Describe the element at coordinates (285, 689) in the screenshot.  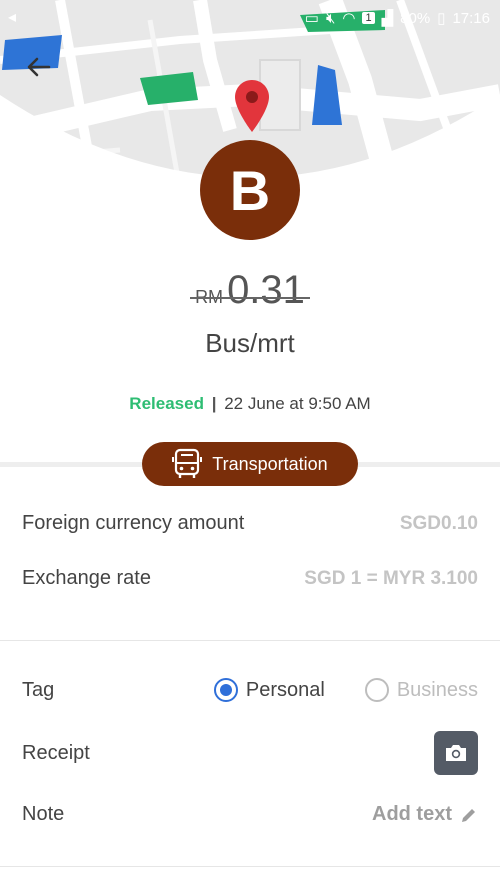
I see `tag-option-label: Personal` at that location.